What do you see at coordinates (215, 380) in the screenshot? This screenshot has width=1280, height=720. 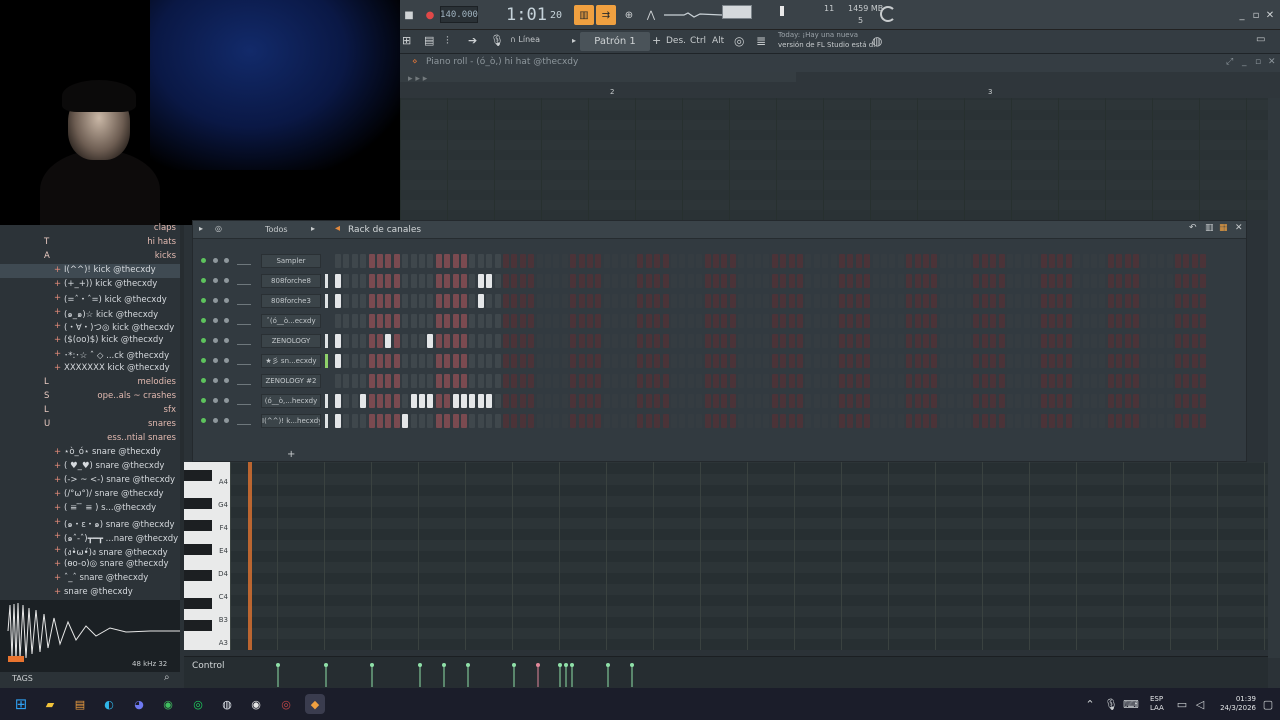 I see `channel-pan-knob` at bounding box center [215, 380].